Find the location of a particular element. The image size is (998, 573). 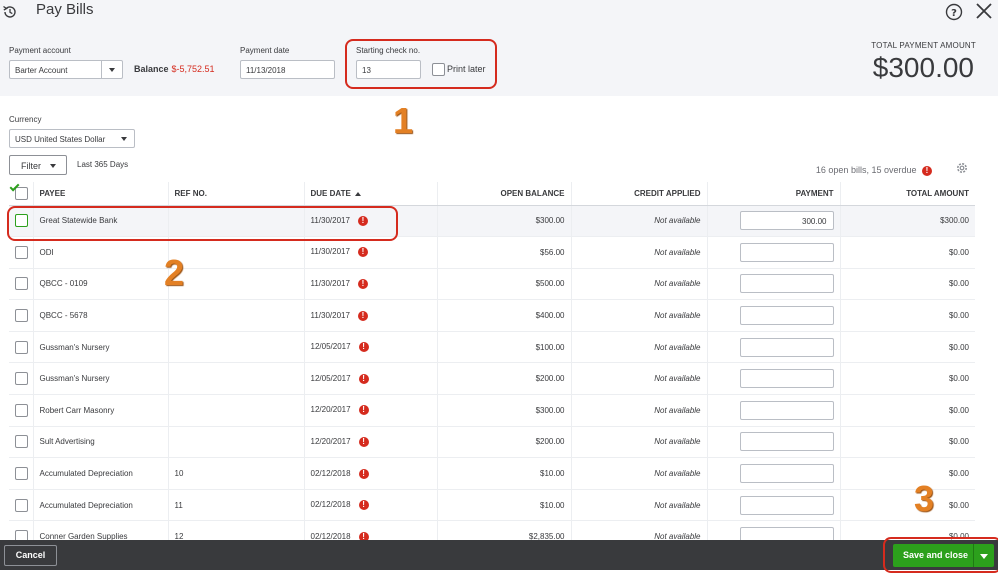

date-range-text: Last 365 Days is located at coordinates (103, 164).